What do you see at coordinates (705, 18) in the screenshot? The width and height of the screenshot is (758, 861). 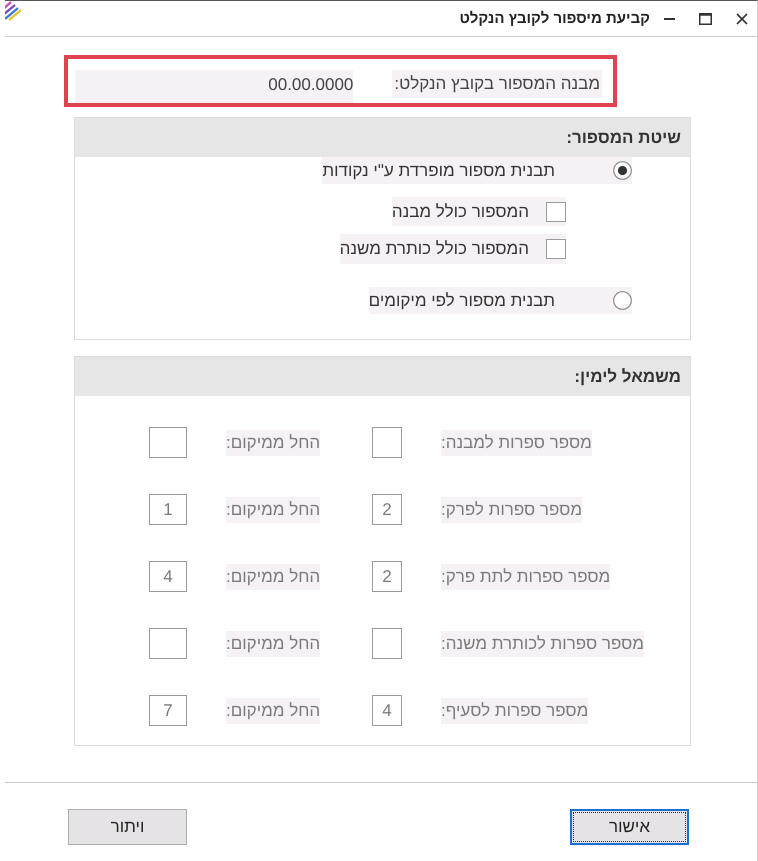 I see `maximize-icon` at bounding box center [705, 18].